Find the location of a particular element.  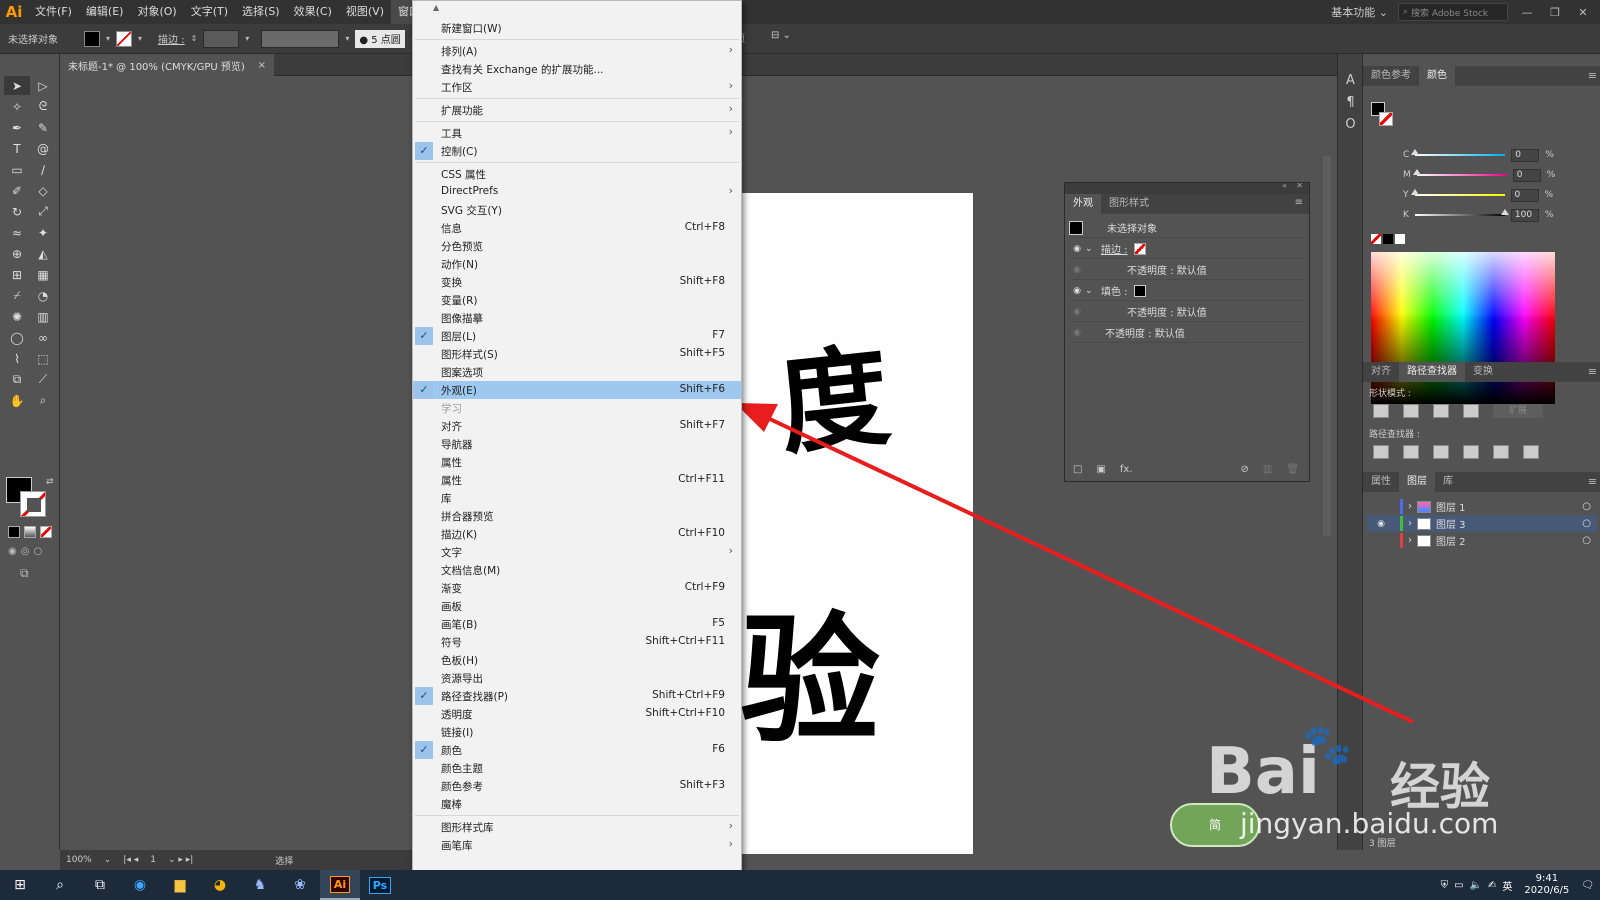

panel-header: « ✕ is located at coordinates (1187, 187).